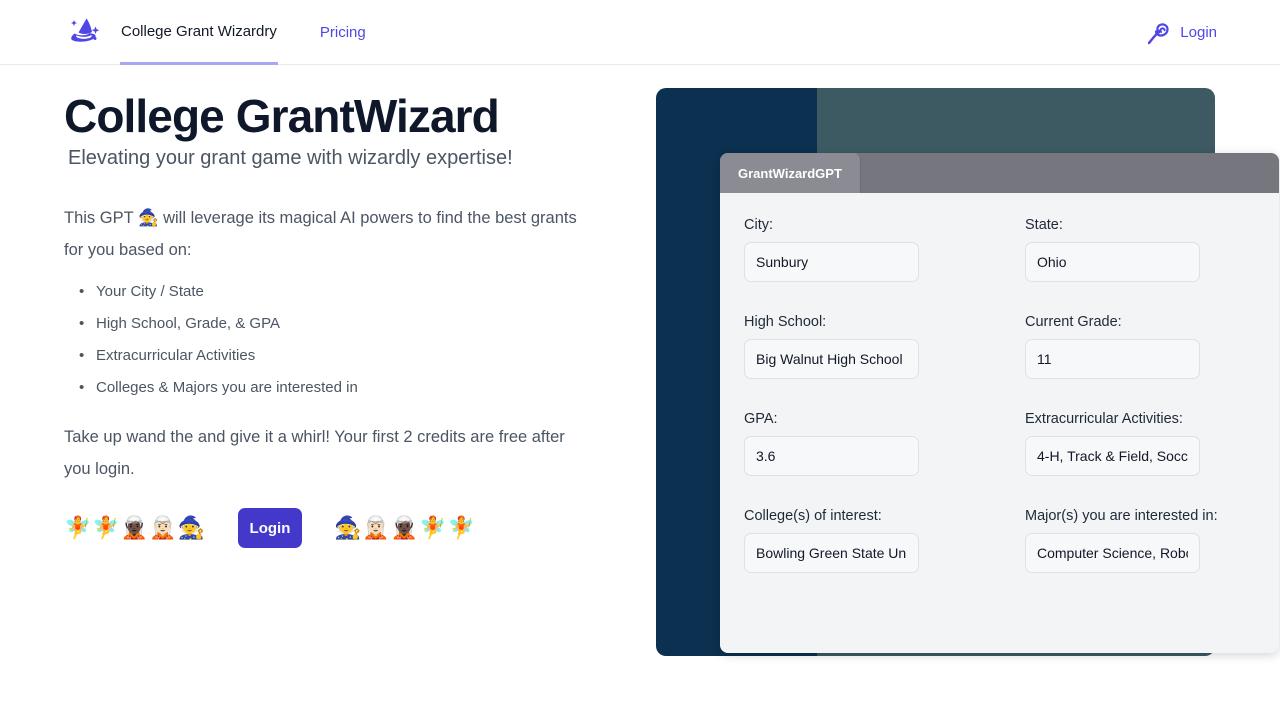  I want to click on list-item: Colleges & Majors you are interested in, so click(341, 388).